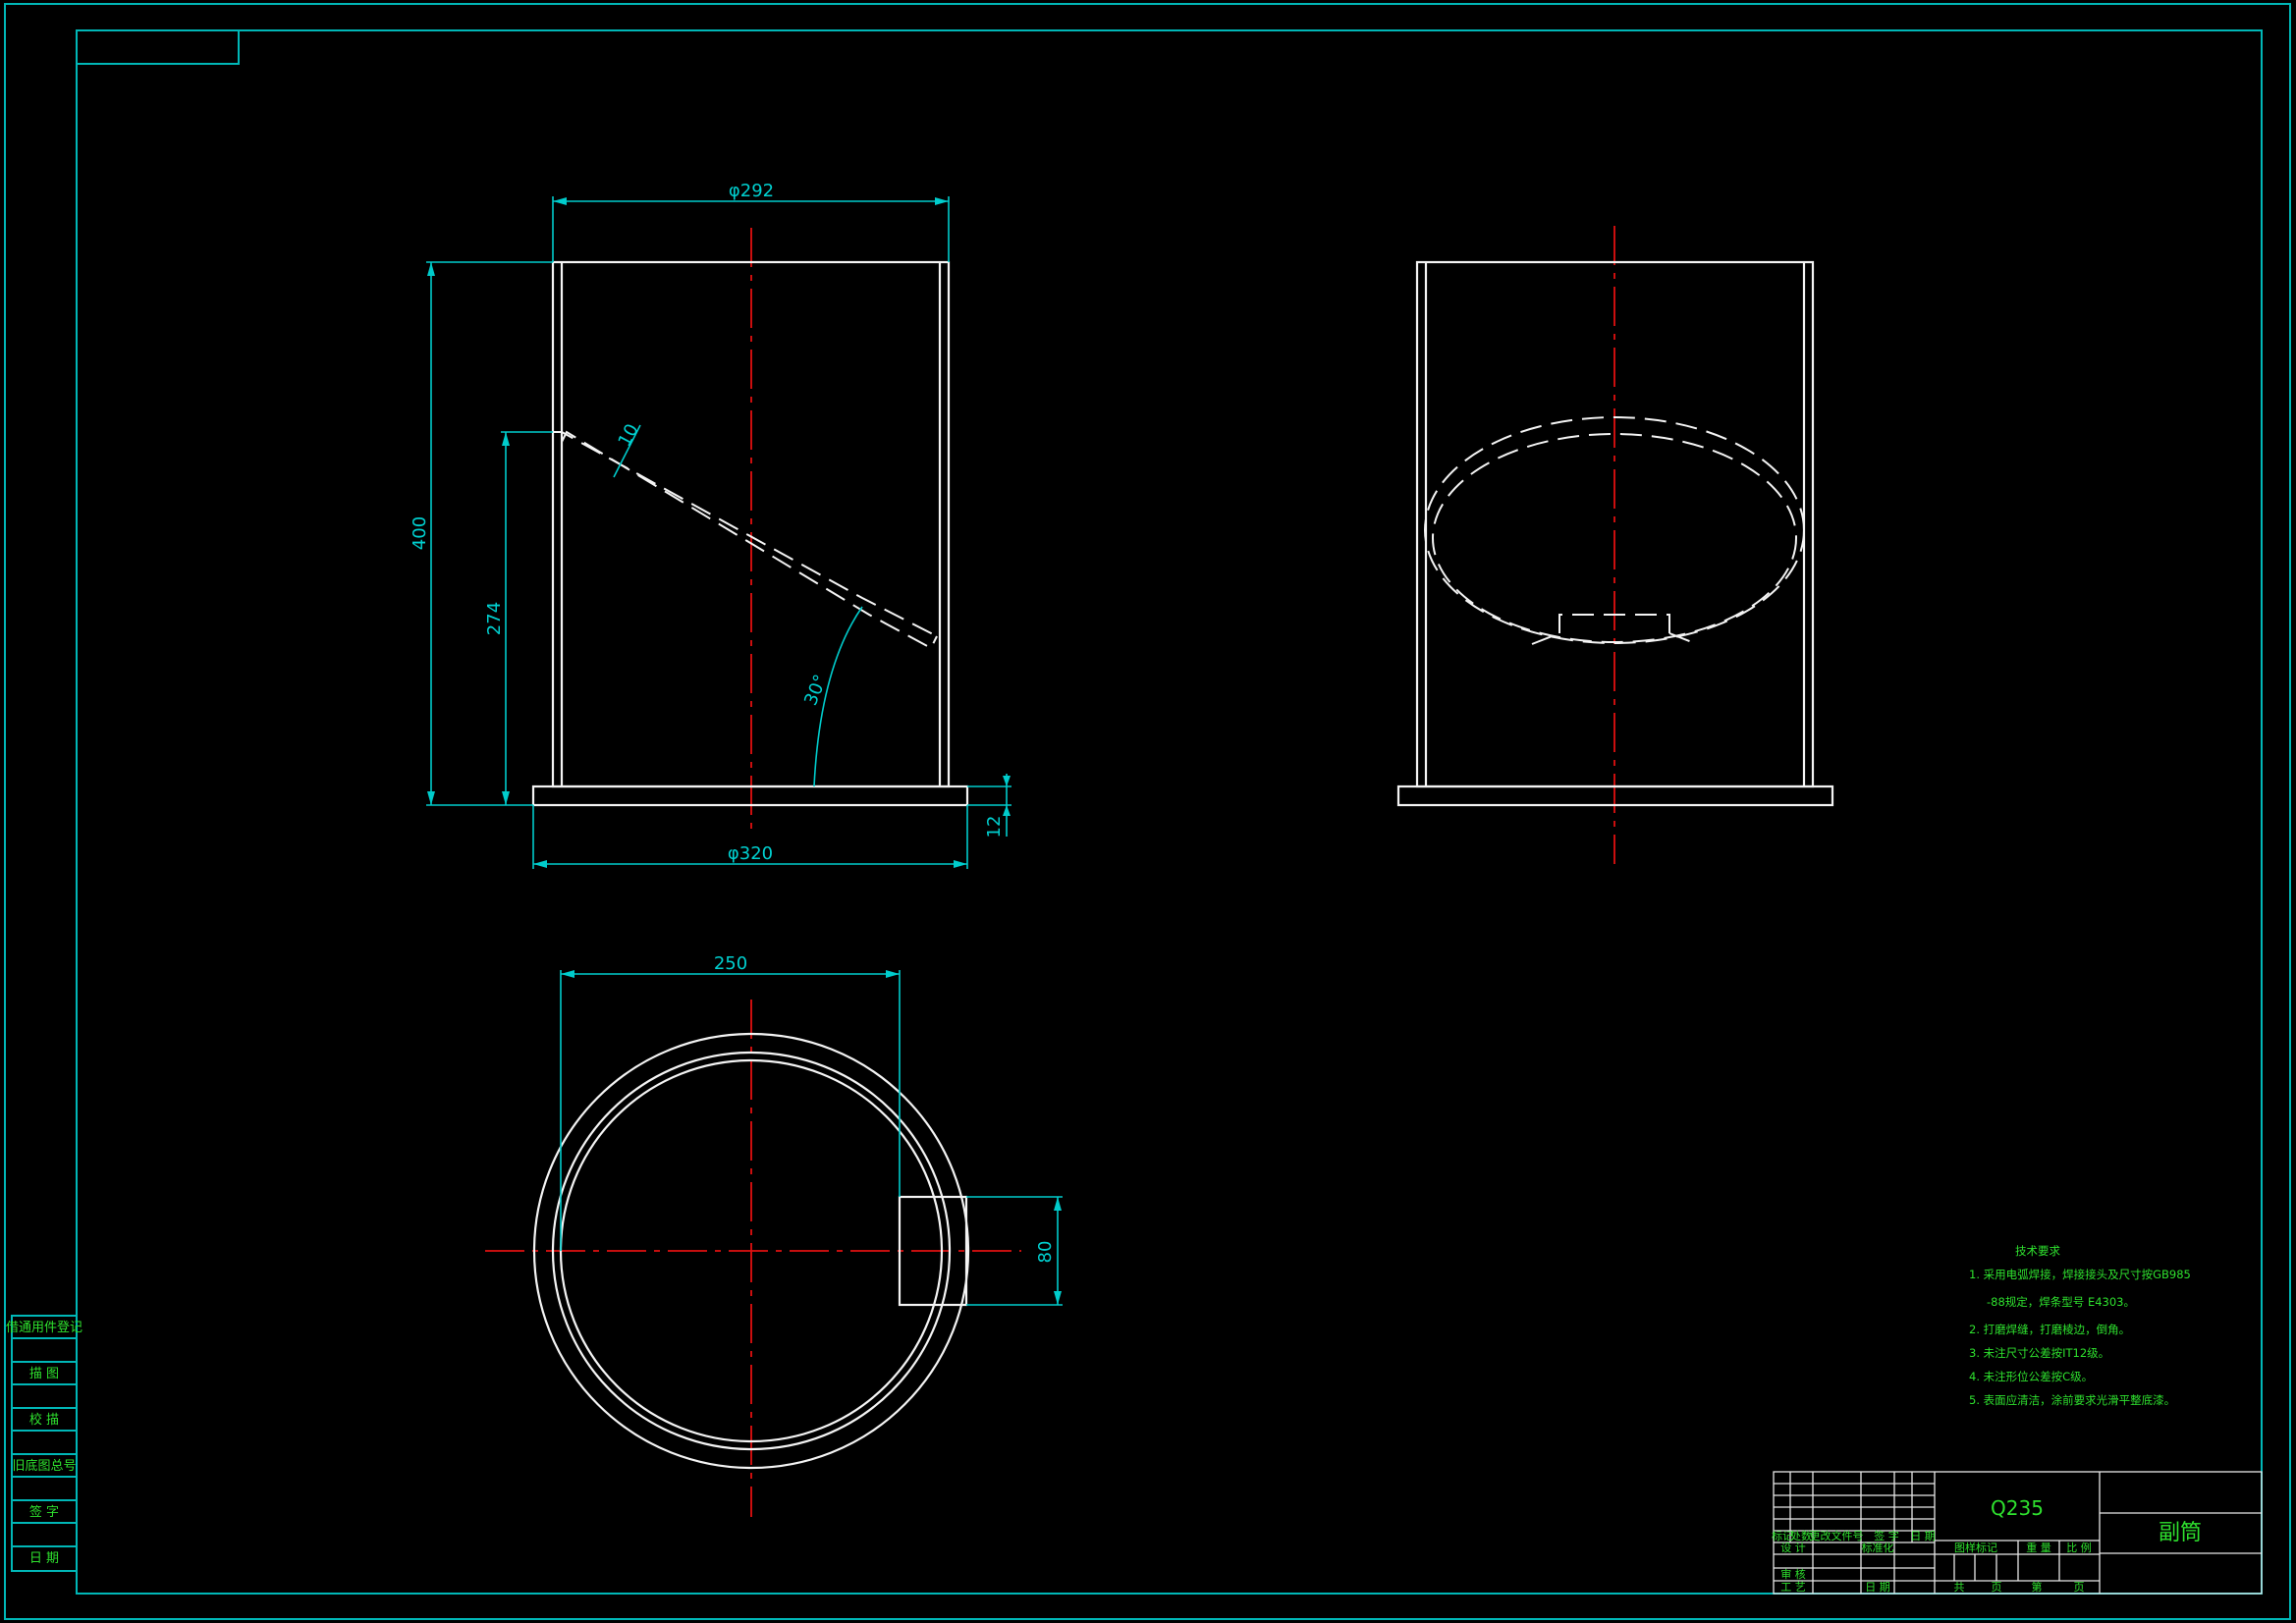 This screenshot has height=1623, width=2296. What do you see at coordinates (1045, 1252) in the screenshot?
I see `dim-w80: 80` at bounding box center [1045, 1252].